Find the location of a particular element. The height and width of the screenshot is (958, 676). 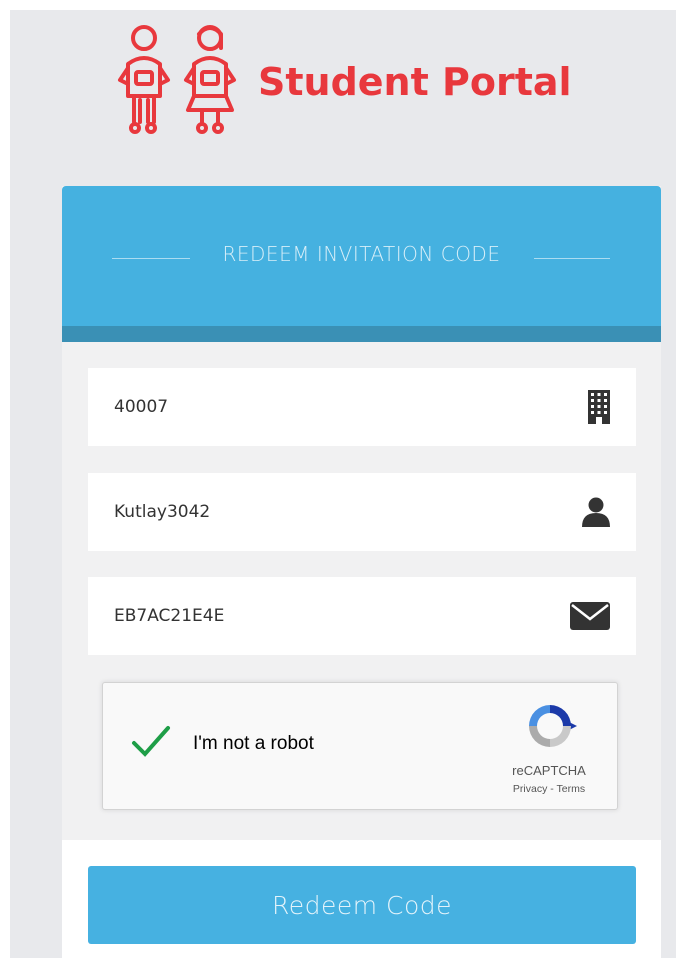

brand-logo: Student Portal is located at coordinates (360, 82).